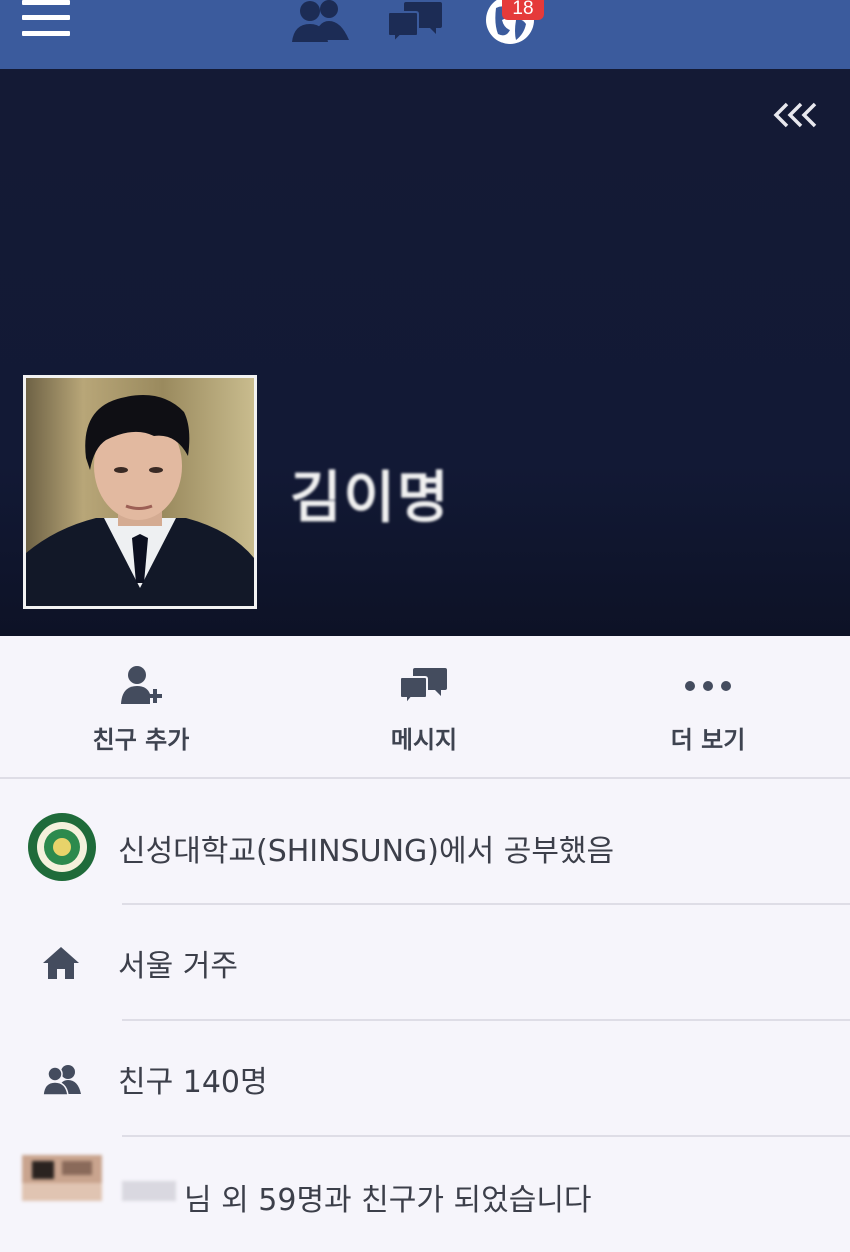 This screenshot has width=850, height=1252. Describe the element at coordinates (425, 1078) in the screenshot. I see `friends-row: 친구 140명` at that location.